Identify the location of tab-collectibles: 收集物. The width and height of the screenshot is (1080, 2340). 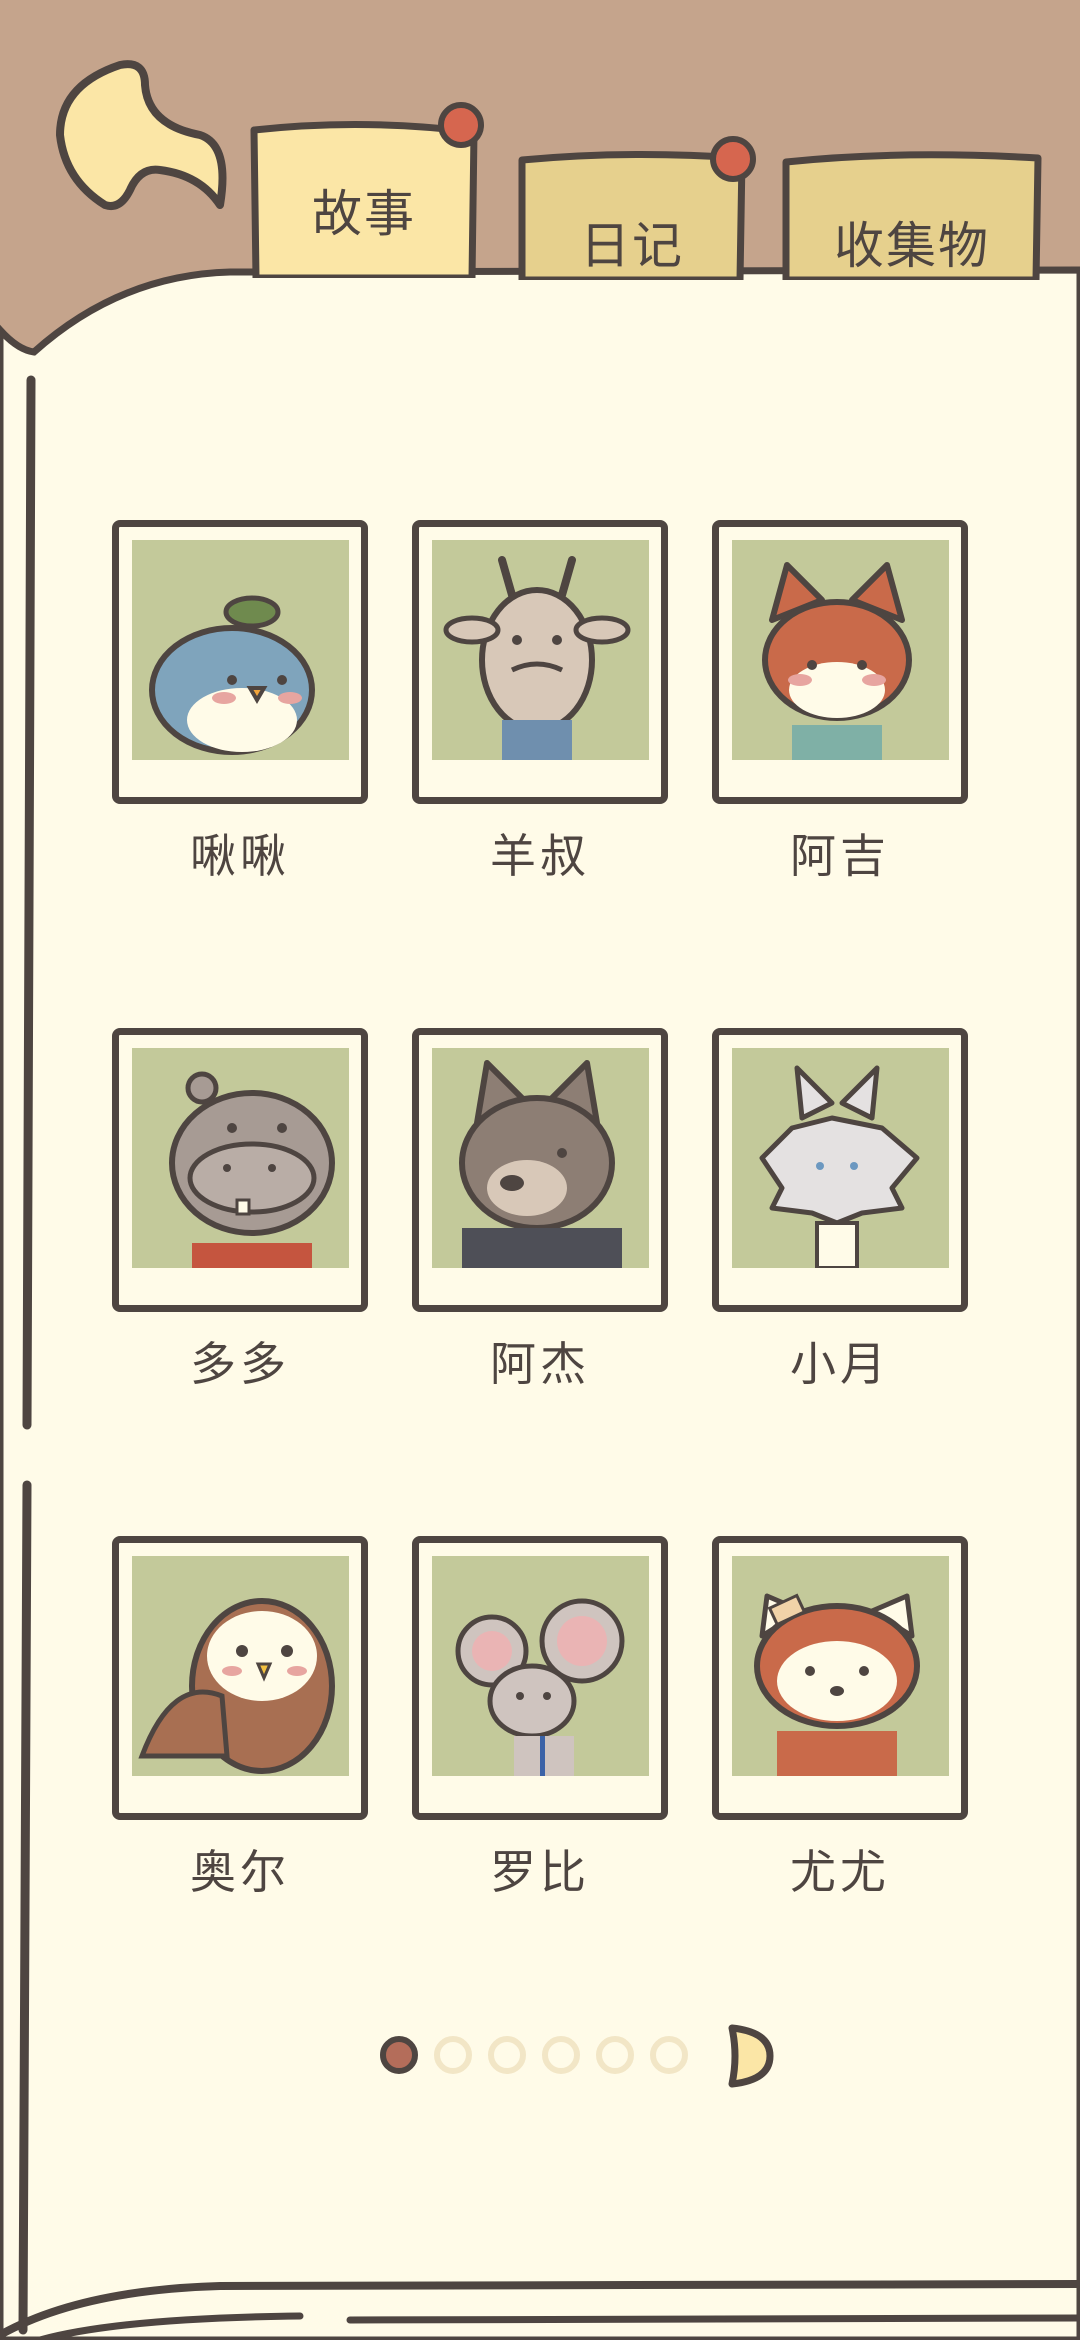
(912, 230).